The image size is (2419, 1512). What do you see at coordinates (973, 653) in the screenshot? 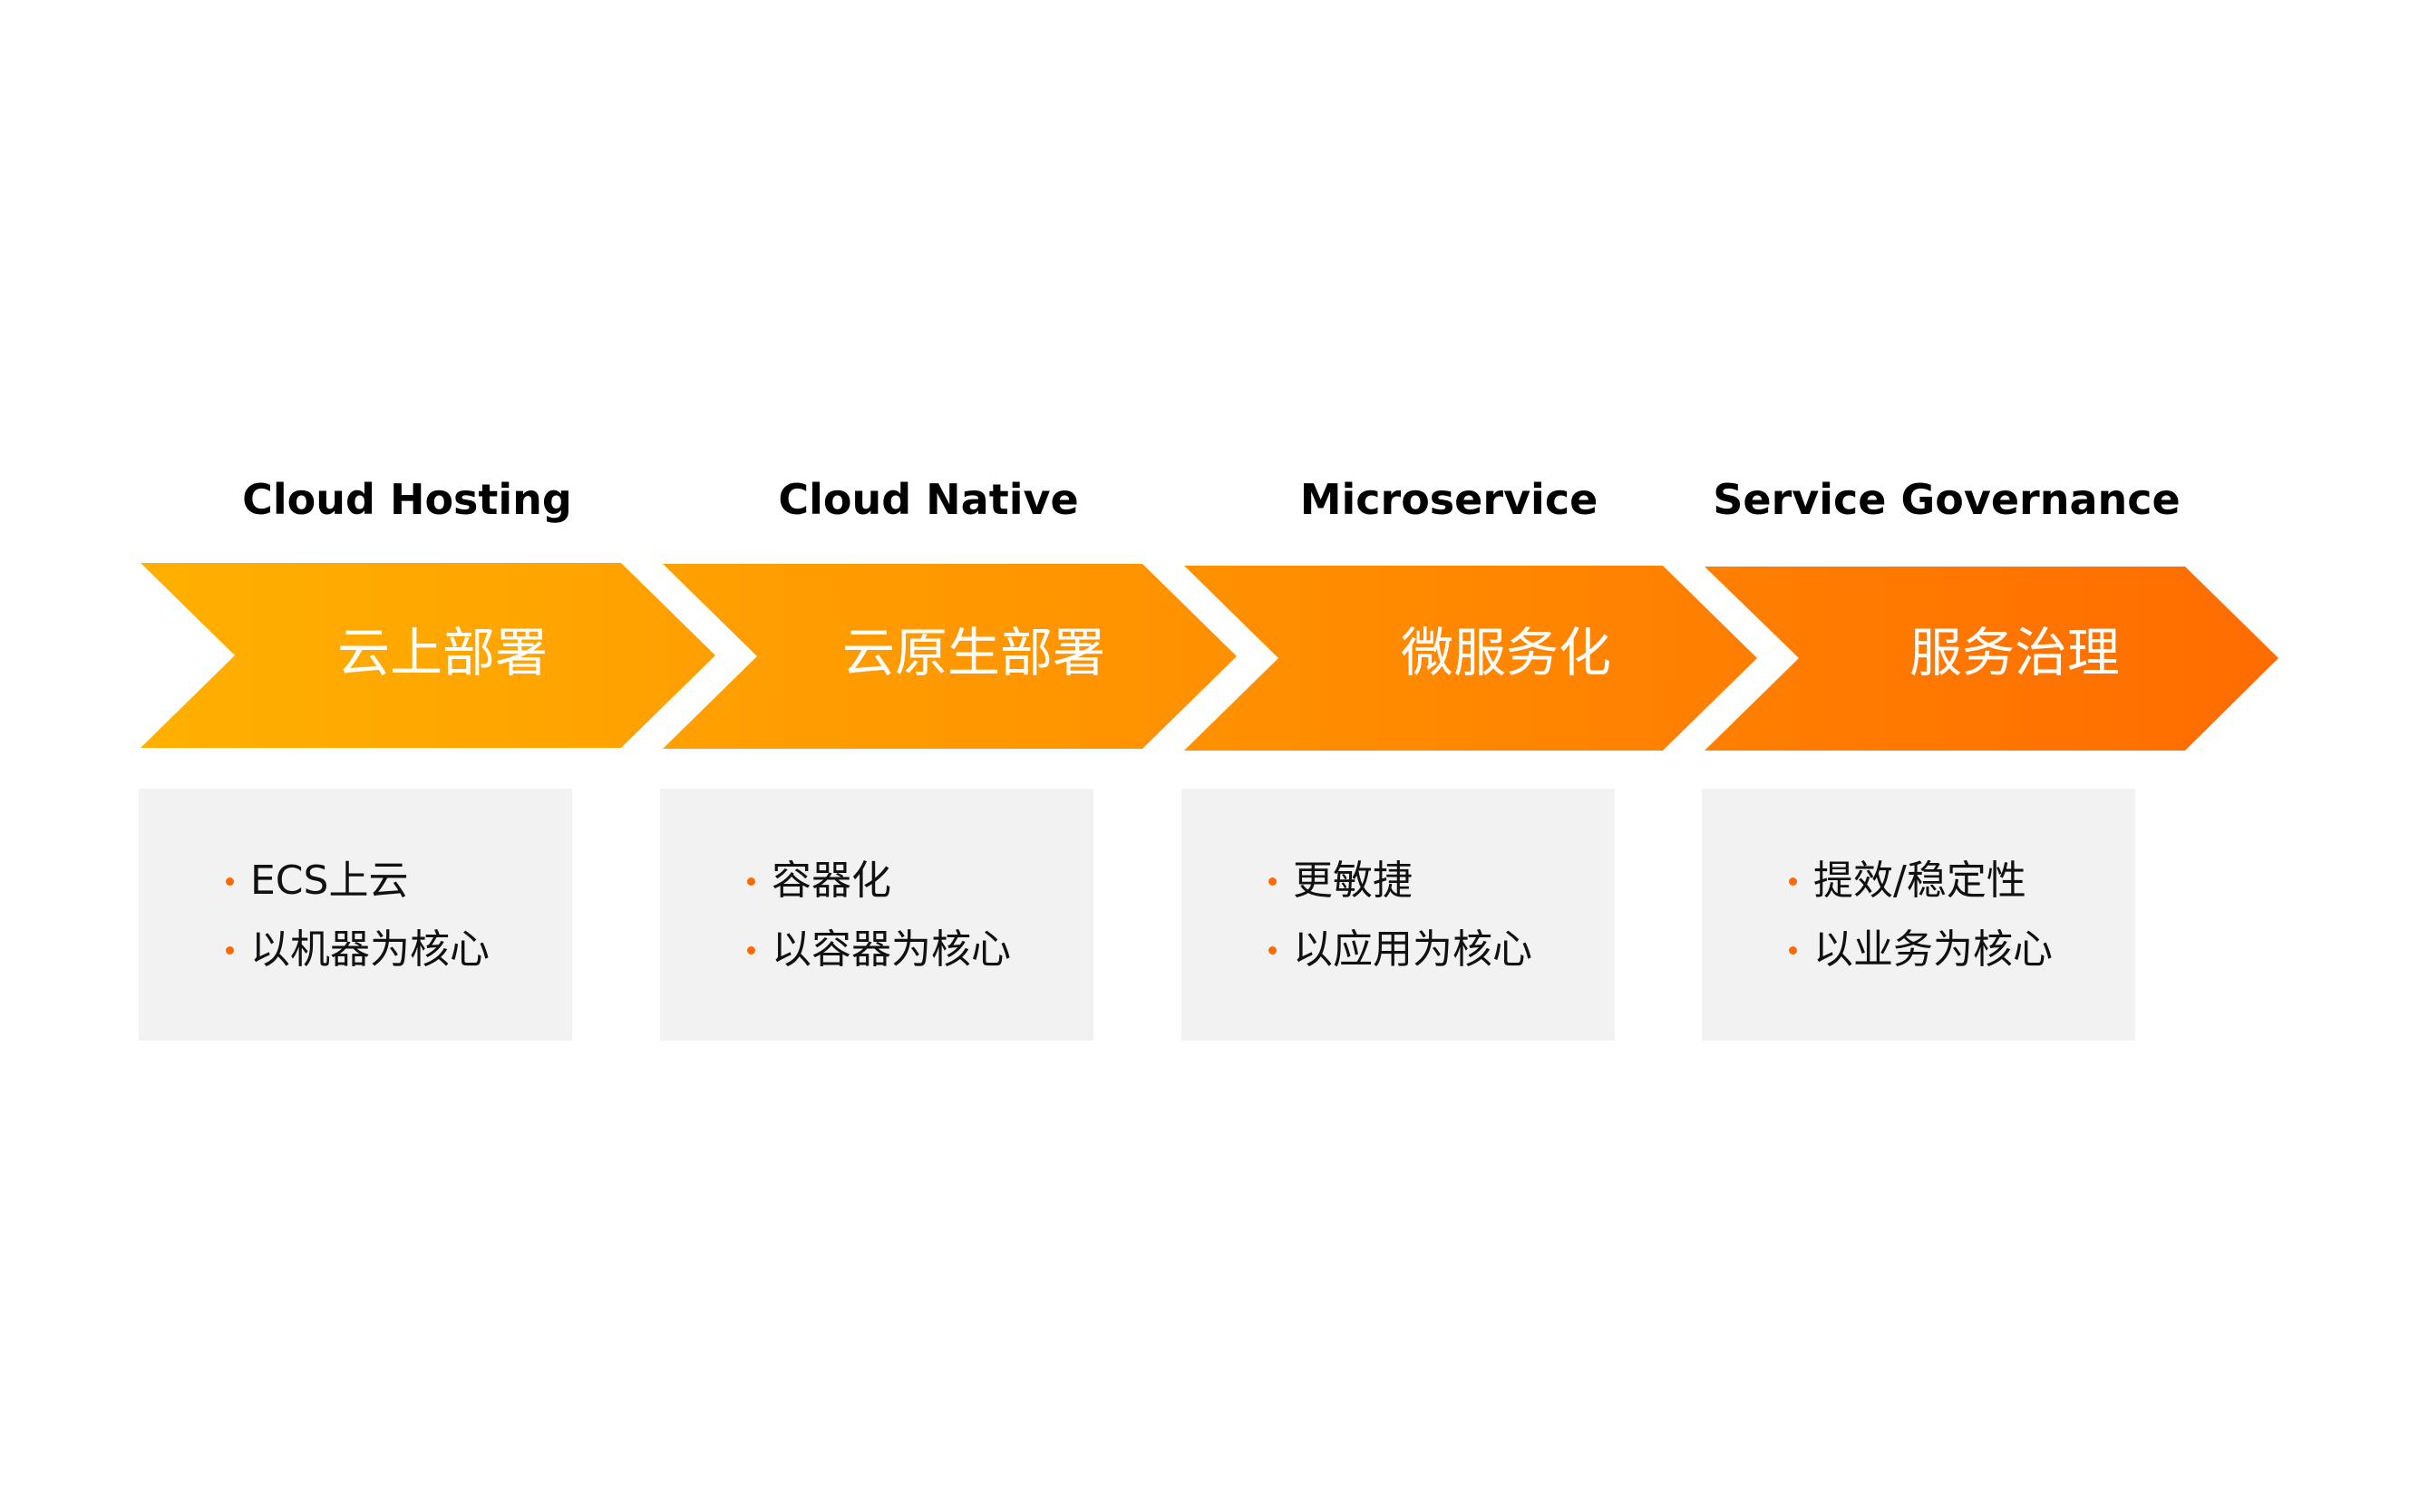
I see `stage-2-label: 云原生部署` at bounding box center [973, 653].